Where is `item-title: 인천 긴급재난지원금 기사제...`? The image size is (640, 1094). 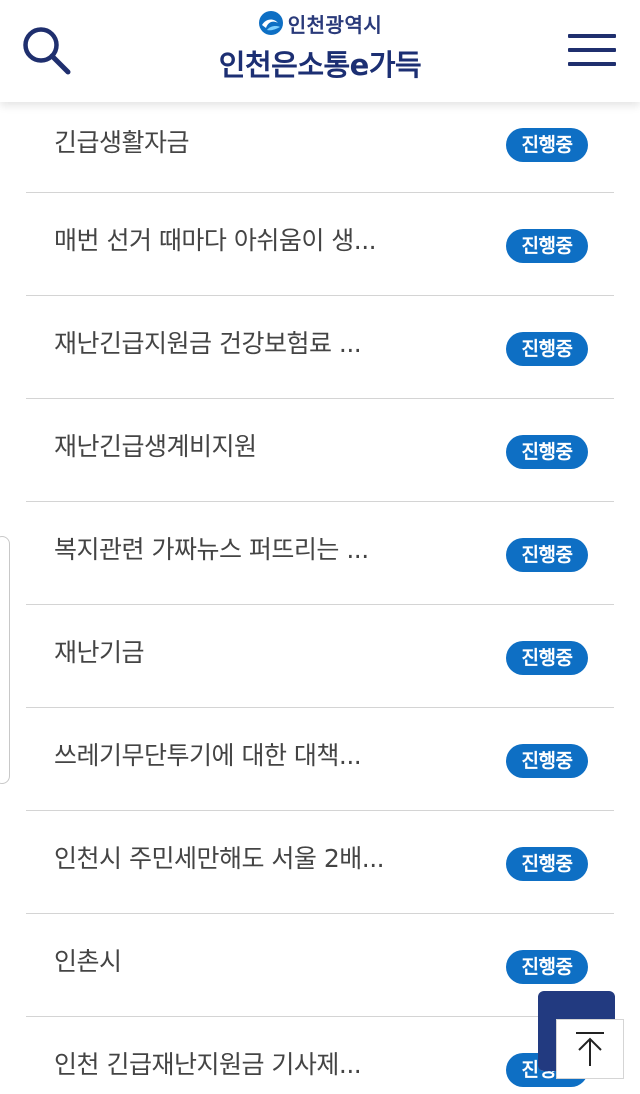 item-title: 인천 긴급재난지원금 기사제... is located at coordinates (208, 1064).